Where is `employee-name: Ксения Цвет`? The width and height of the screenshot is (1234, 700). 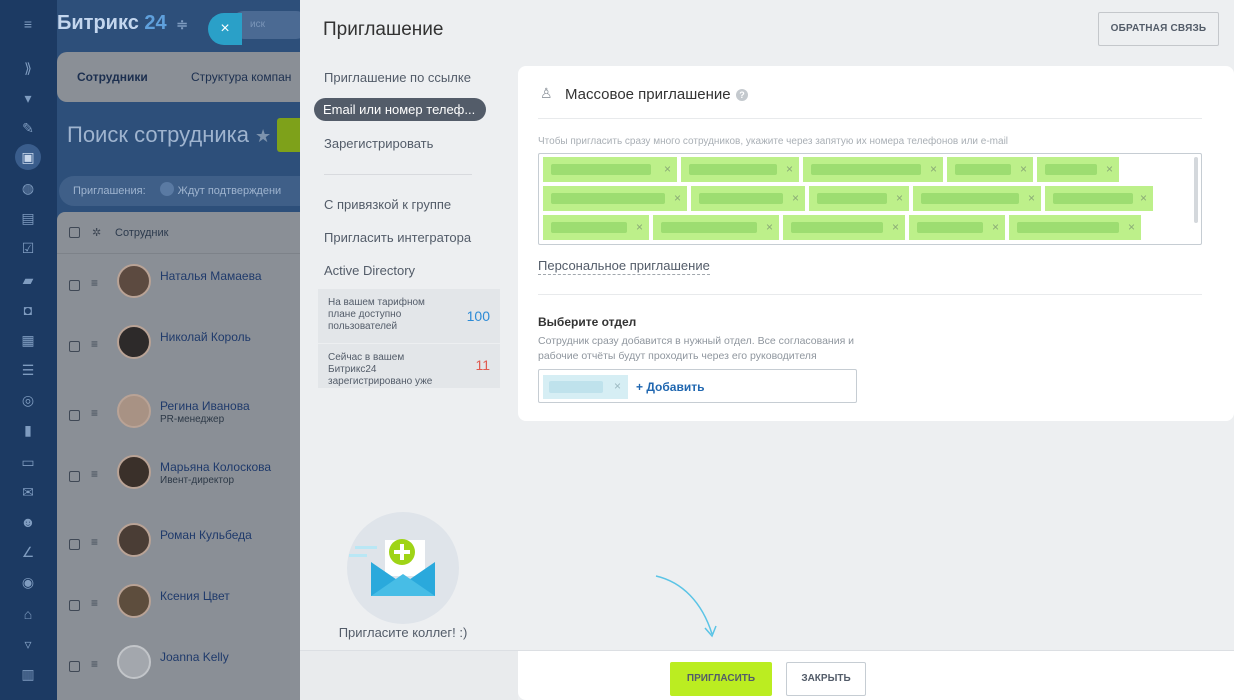 employee-name: Ксения Цвет is located at coordinates (195, 596).